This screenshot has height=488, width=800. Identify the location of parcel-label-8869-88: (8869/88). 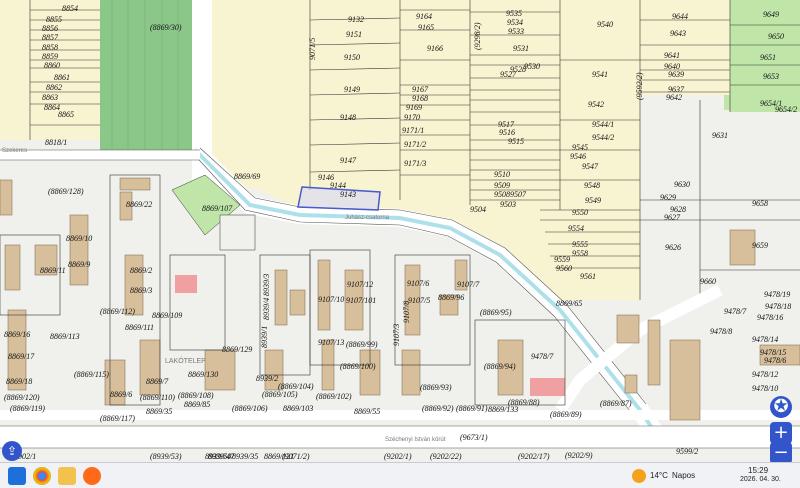
(524, 402).